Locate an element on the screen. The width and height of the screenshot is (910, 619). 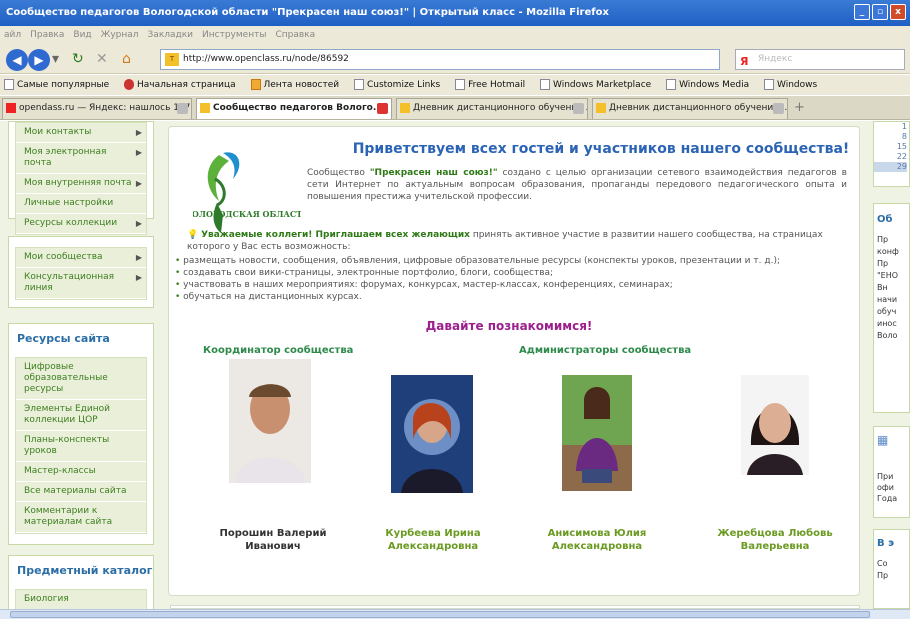
calendar-day: 8 is located at coordinates (890, 137).